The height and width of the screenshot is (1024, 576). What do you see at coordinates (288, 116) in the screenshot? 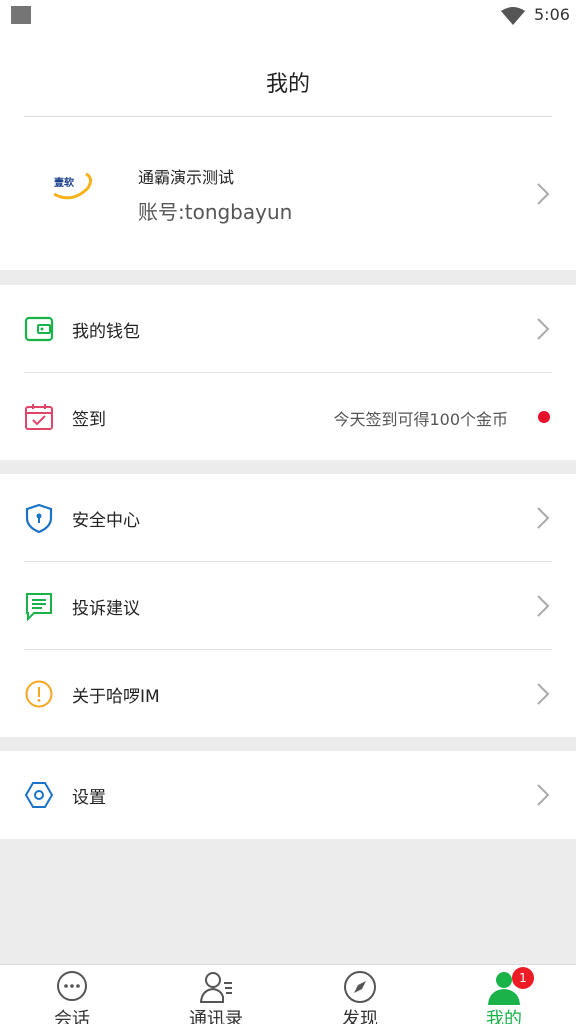
I see `header-divider` at bounding box center [288, 116].